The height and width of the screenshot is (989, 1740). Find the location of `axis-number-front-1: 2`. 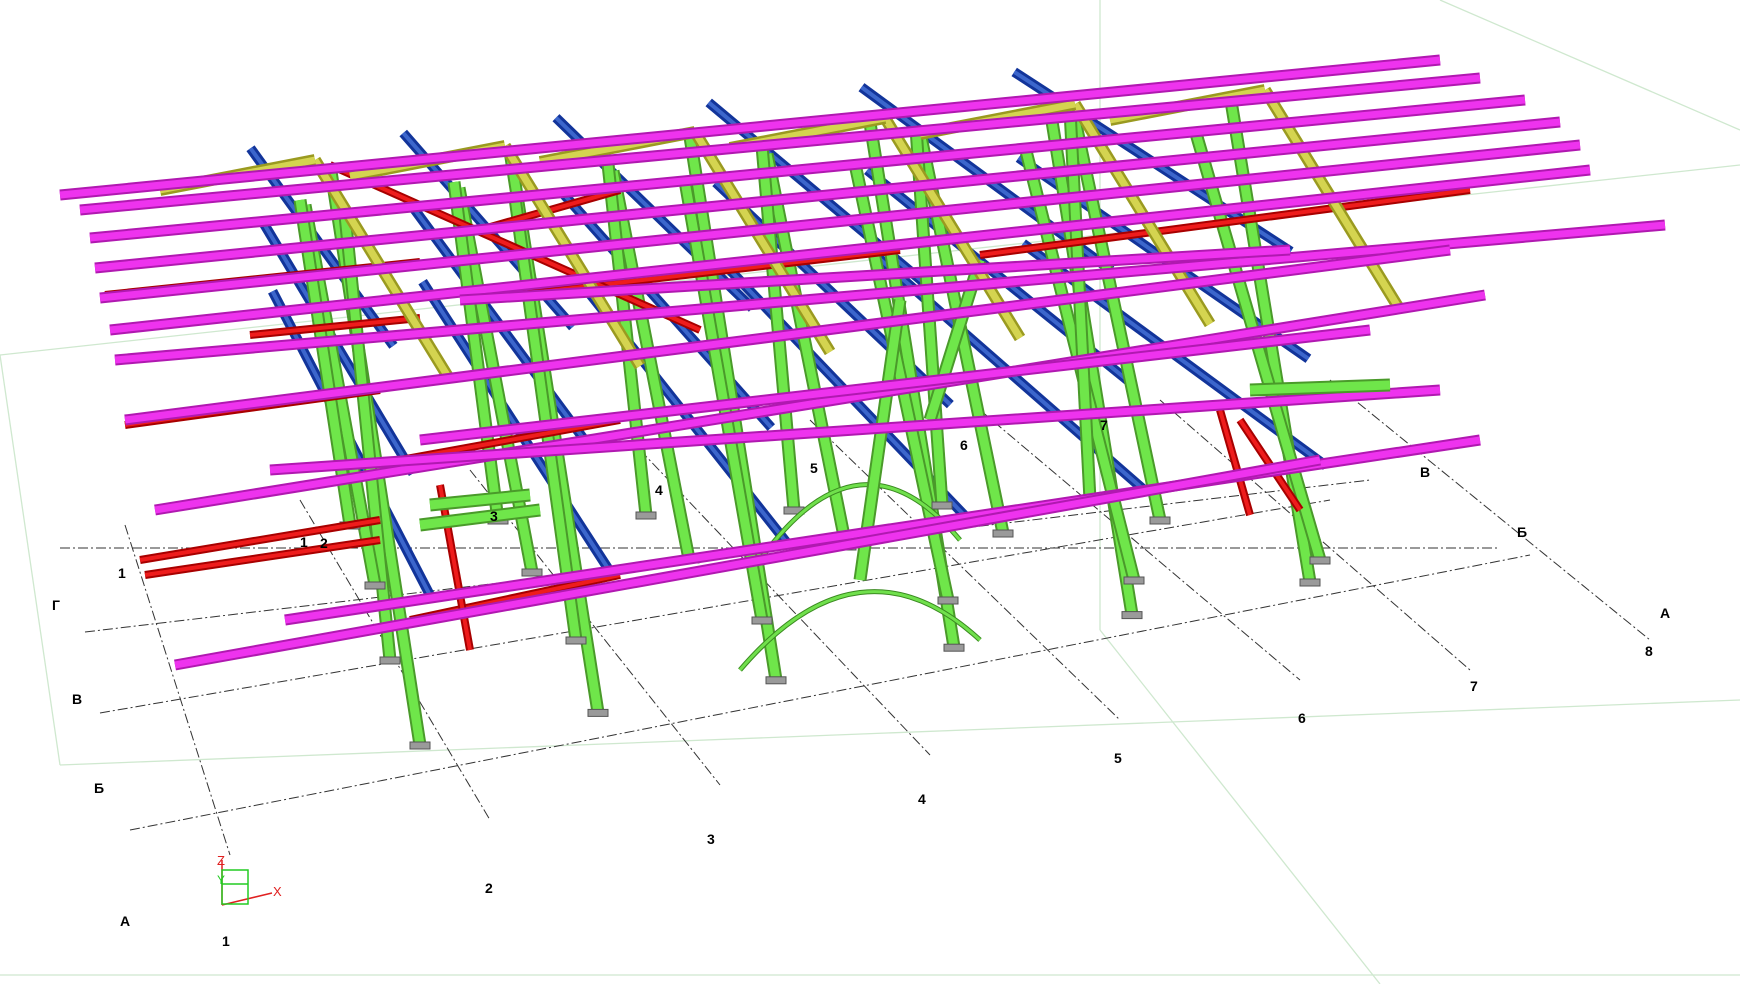

axis-number-front-1: 2 is located at coordinates (489, 888).